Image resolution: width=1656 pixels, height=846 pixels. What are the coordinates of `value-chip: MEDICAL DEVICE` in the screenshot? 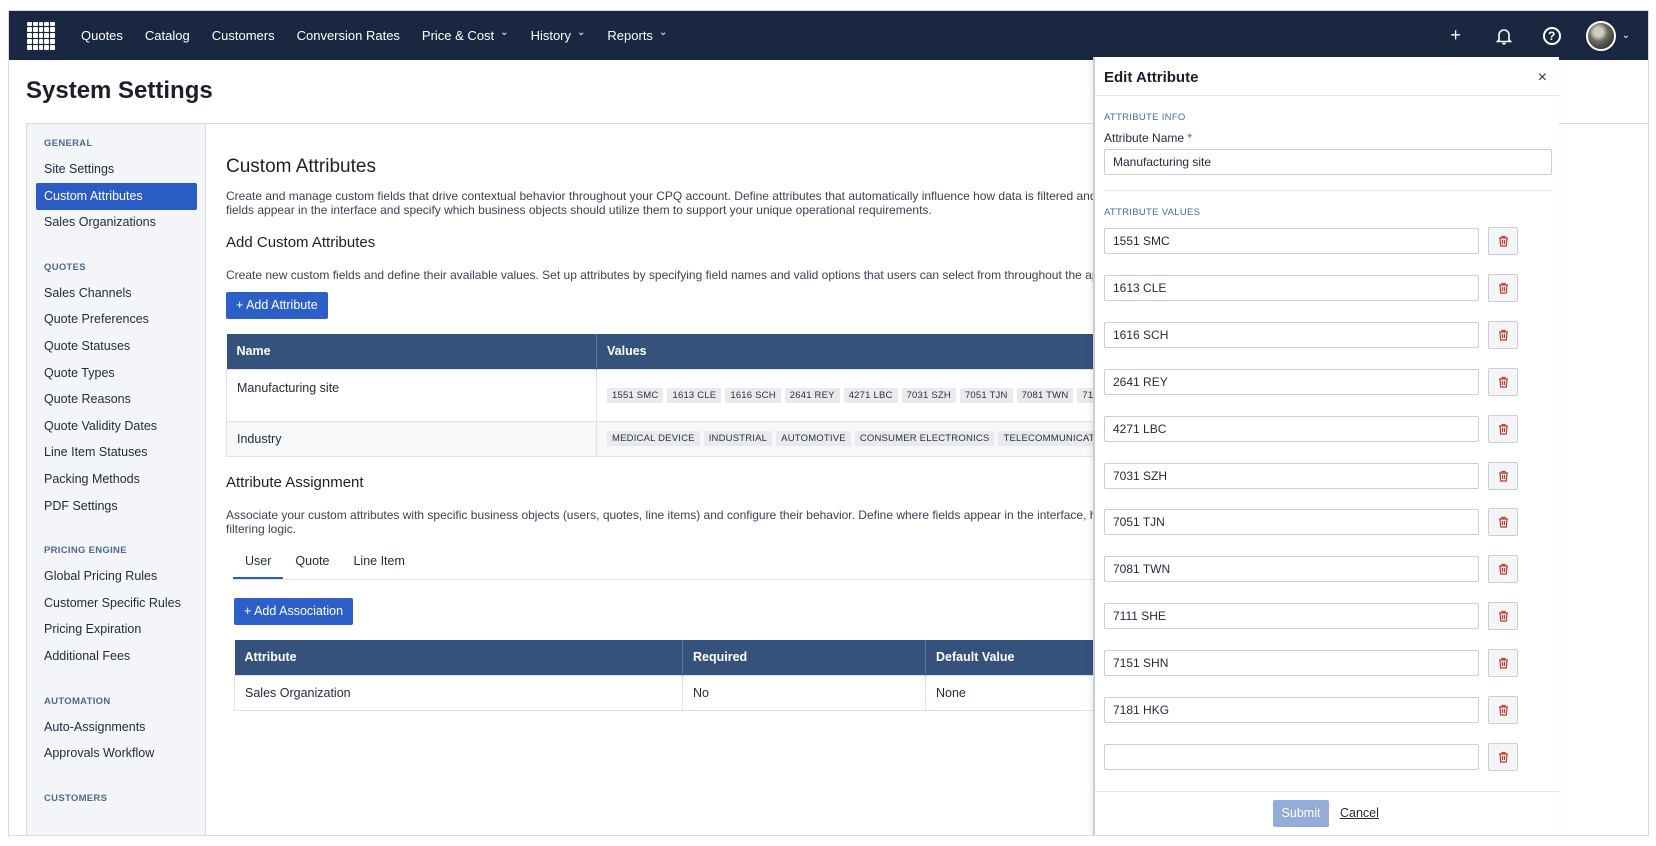 It's located at (653, 438).